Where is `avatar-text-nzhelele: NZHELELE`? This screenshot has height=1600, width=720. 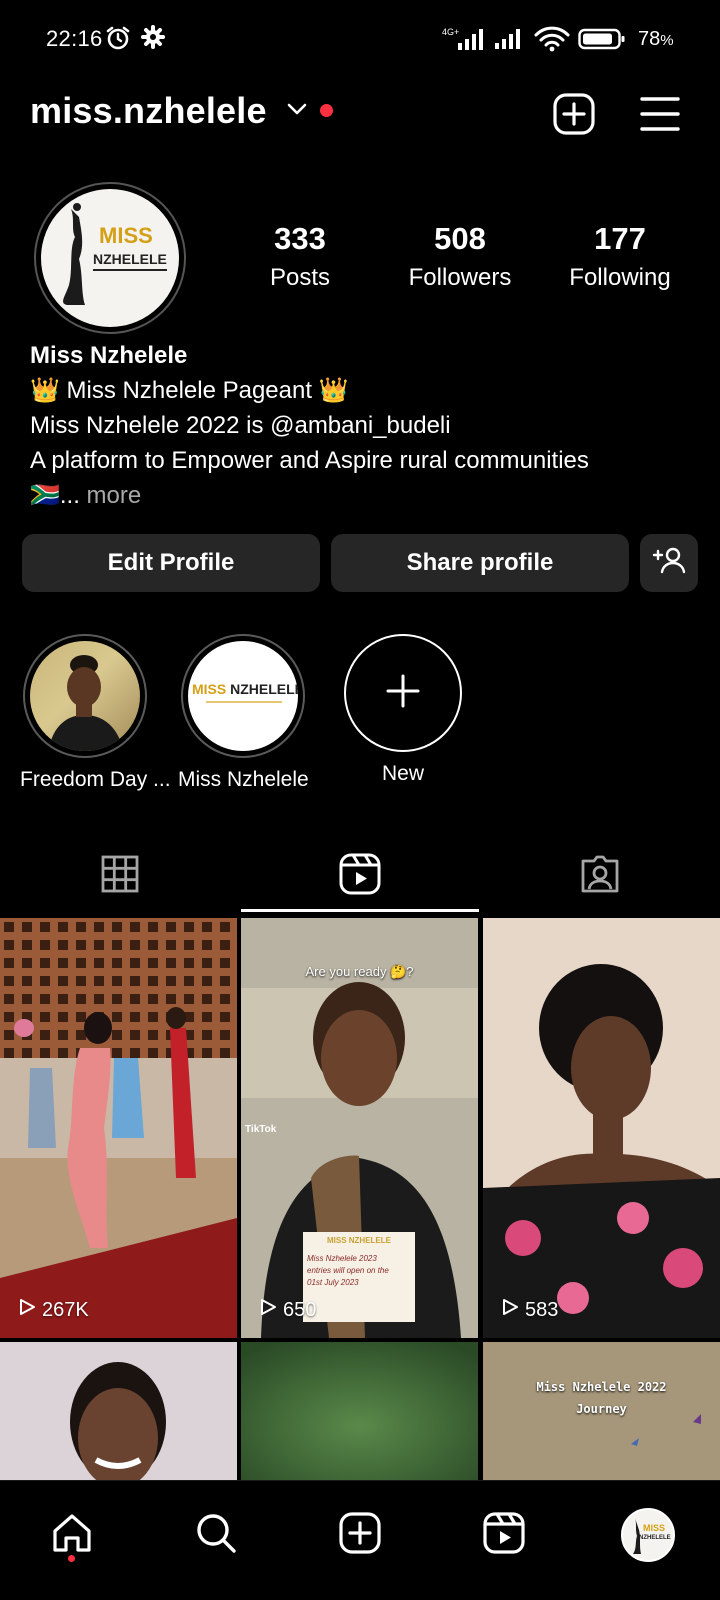
avatar-text-nzhelele: NZHELELE is located at coordinates (130, 261).